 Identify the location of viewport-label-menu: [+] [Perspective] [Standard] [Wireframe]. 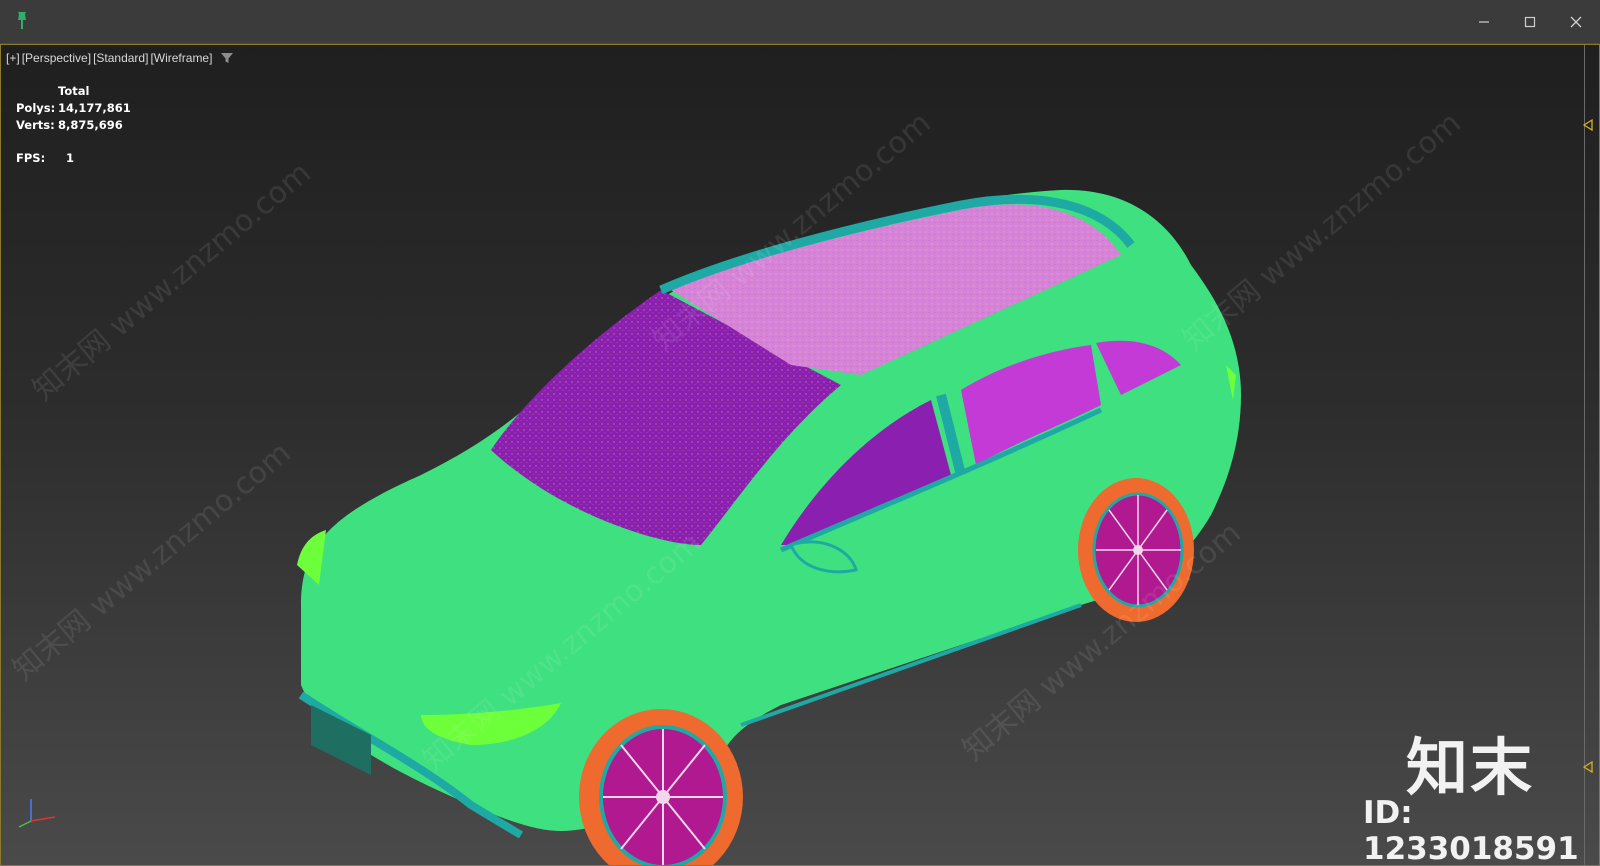
(120, 58).